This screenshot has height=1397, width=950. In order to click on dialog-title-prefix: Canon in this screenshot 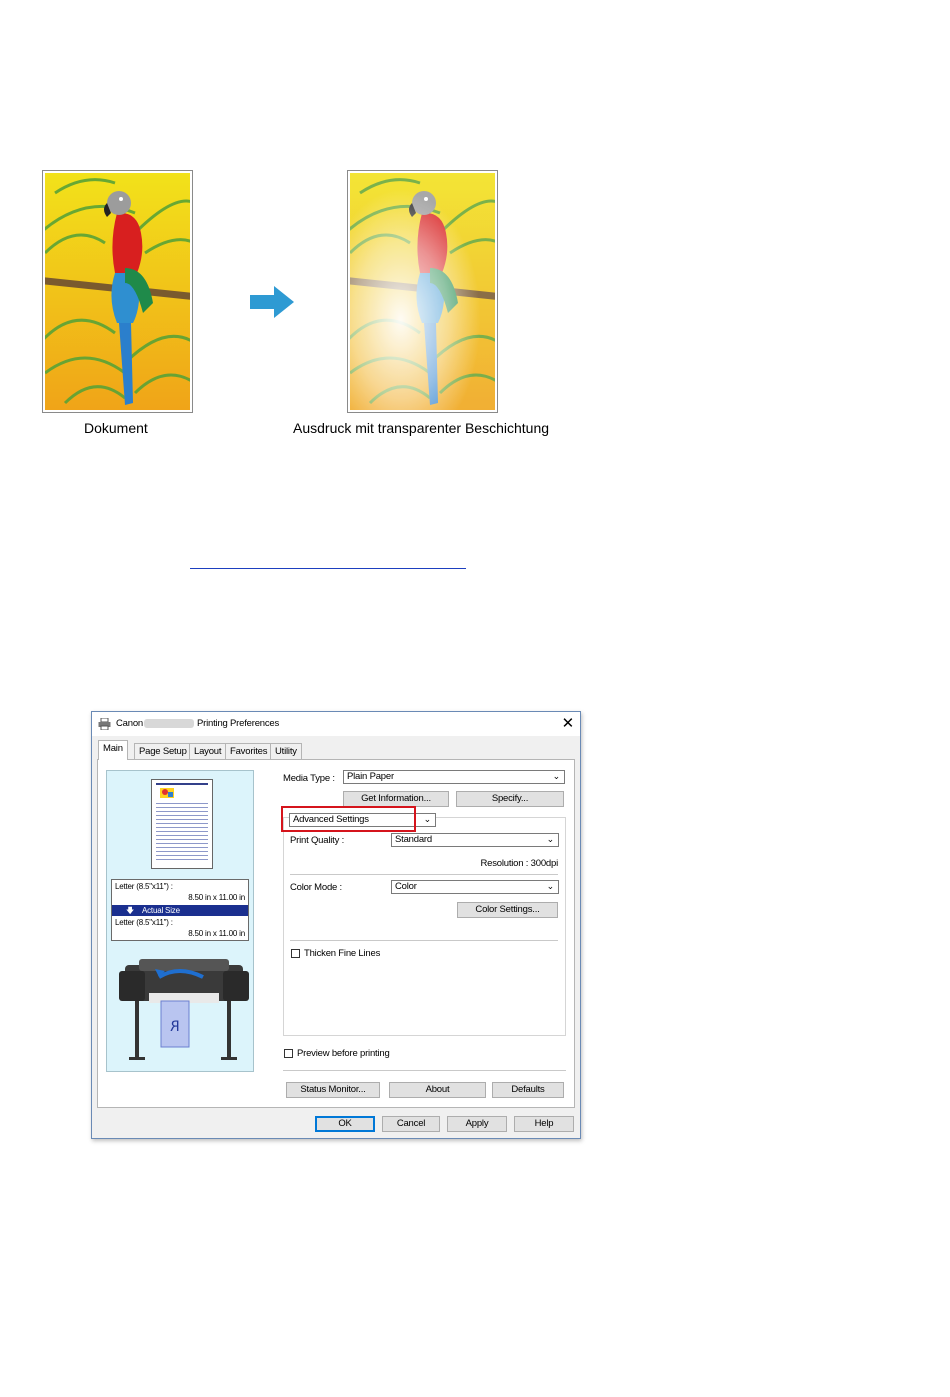, I will do `click(129, 723)`.